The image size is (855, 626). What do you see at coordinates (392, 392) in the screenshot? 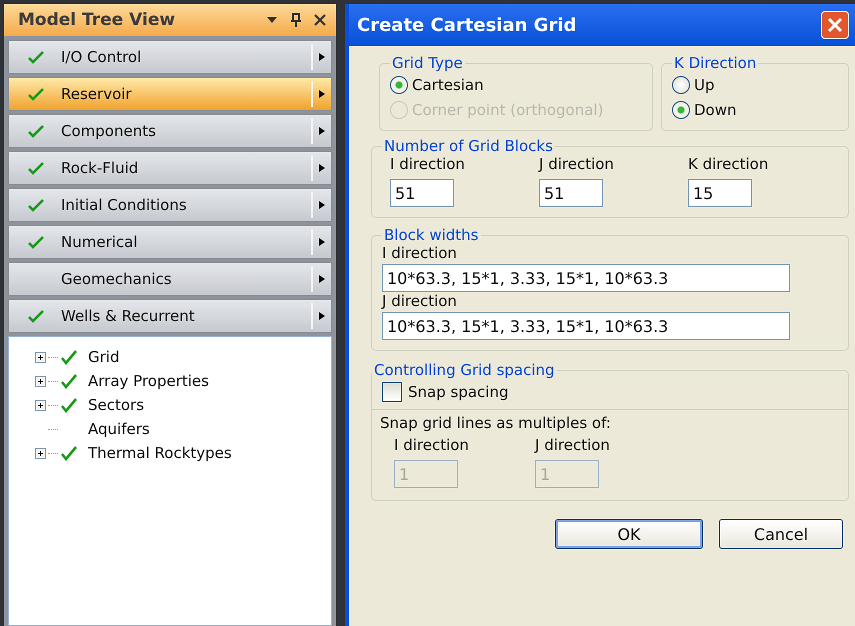
I see `checkbox` at bounding box center [392, 392].